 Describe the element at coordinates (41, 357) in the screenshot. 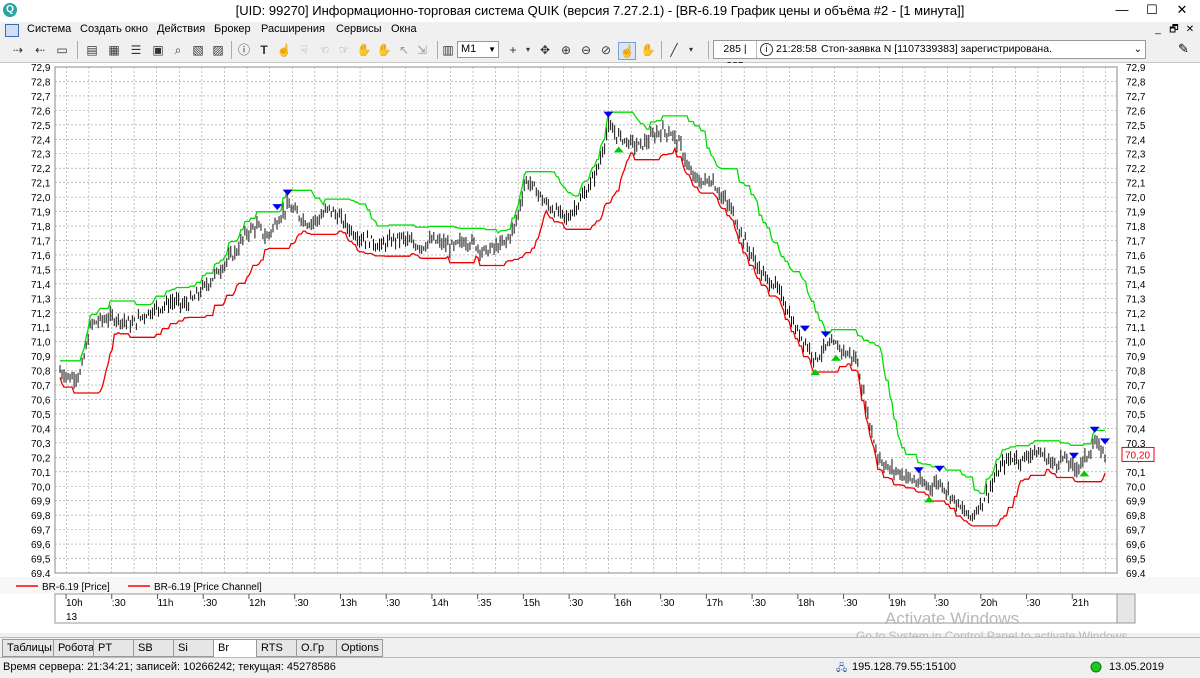

I see `y-tick-label-left: 70,9` at that location.